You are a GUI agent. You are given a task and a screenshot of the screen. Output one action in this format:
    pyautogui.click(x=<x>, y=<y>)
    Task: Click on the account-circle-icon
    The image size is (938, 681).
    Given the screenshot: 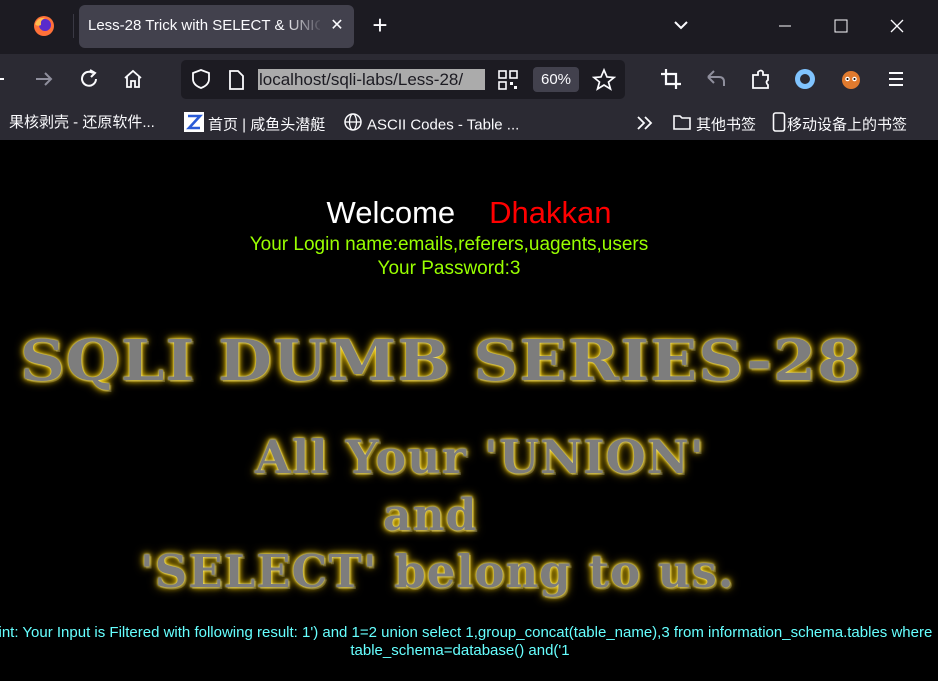 What is the action you would take?
    pyautogui.click(x=805, y=79)
    